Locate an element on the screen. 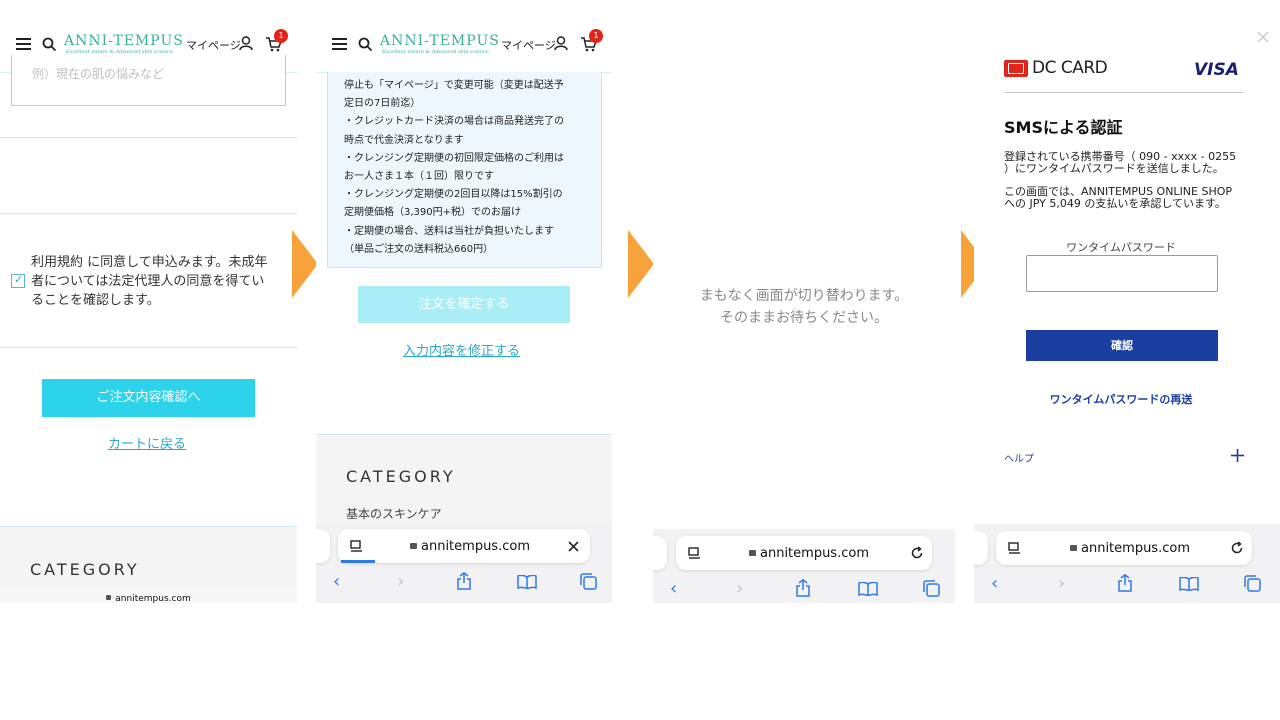 The image size is (1280, 720). resend-otp-link: ワンタイムパスワードの再送 is located at coordinates (1121, 399).